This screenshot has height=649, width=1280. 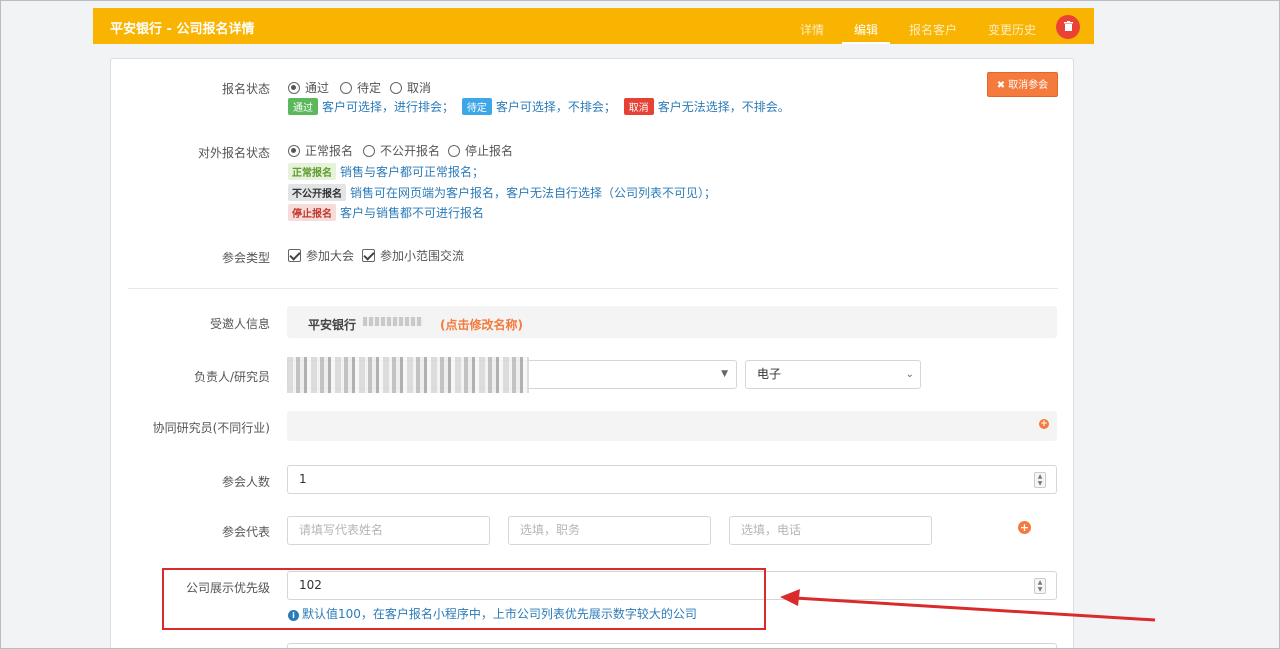 I want to click on tag-normal-signup: 正常报名, so click(x=312, y=171).